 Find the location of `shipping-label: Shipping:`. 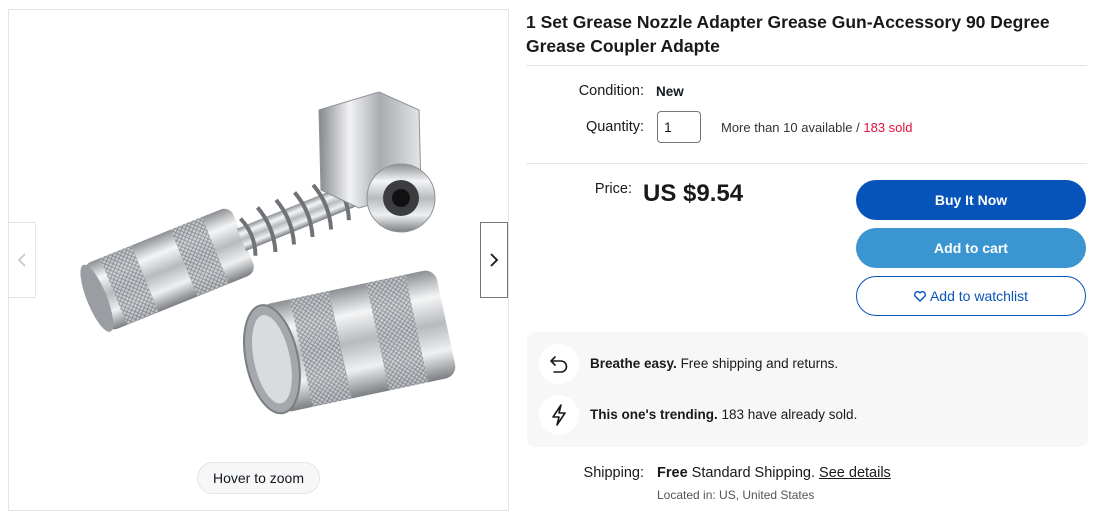

shipping-label: Shipping: is located at coordinates (613, 473).